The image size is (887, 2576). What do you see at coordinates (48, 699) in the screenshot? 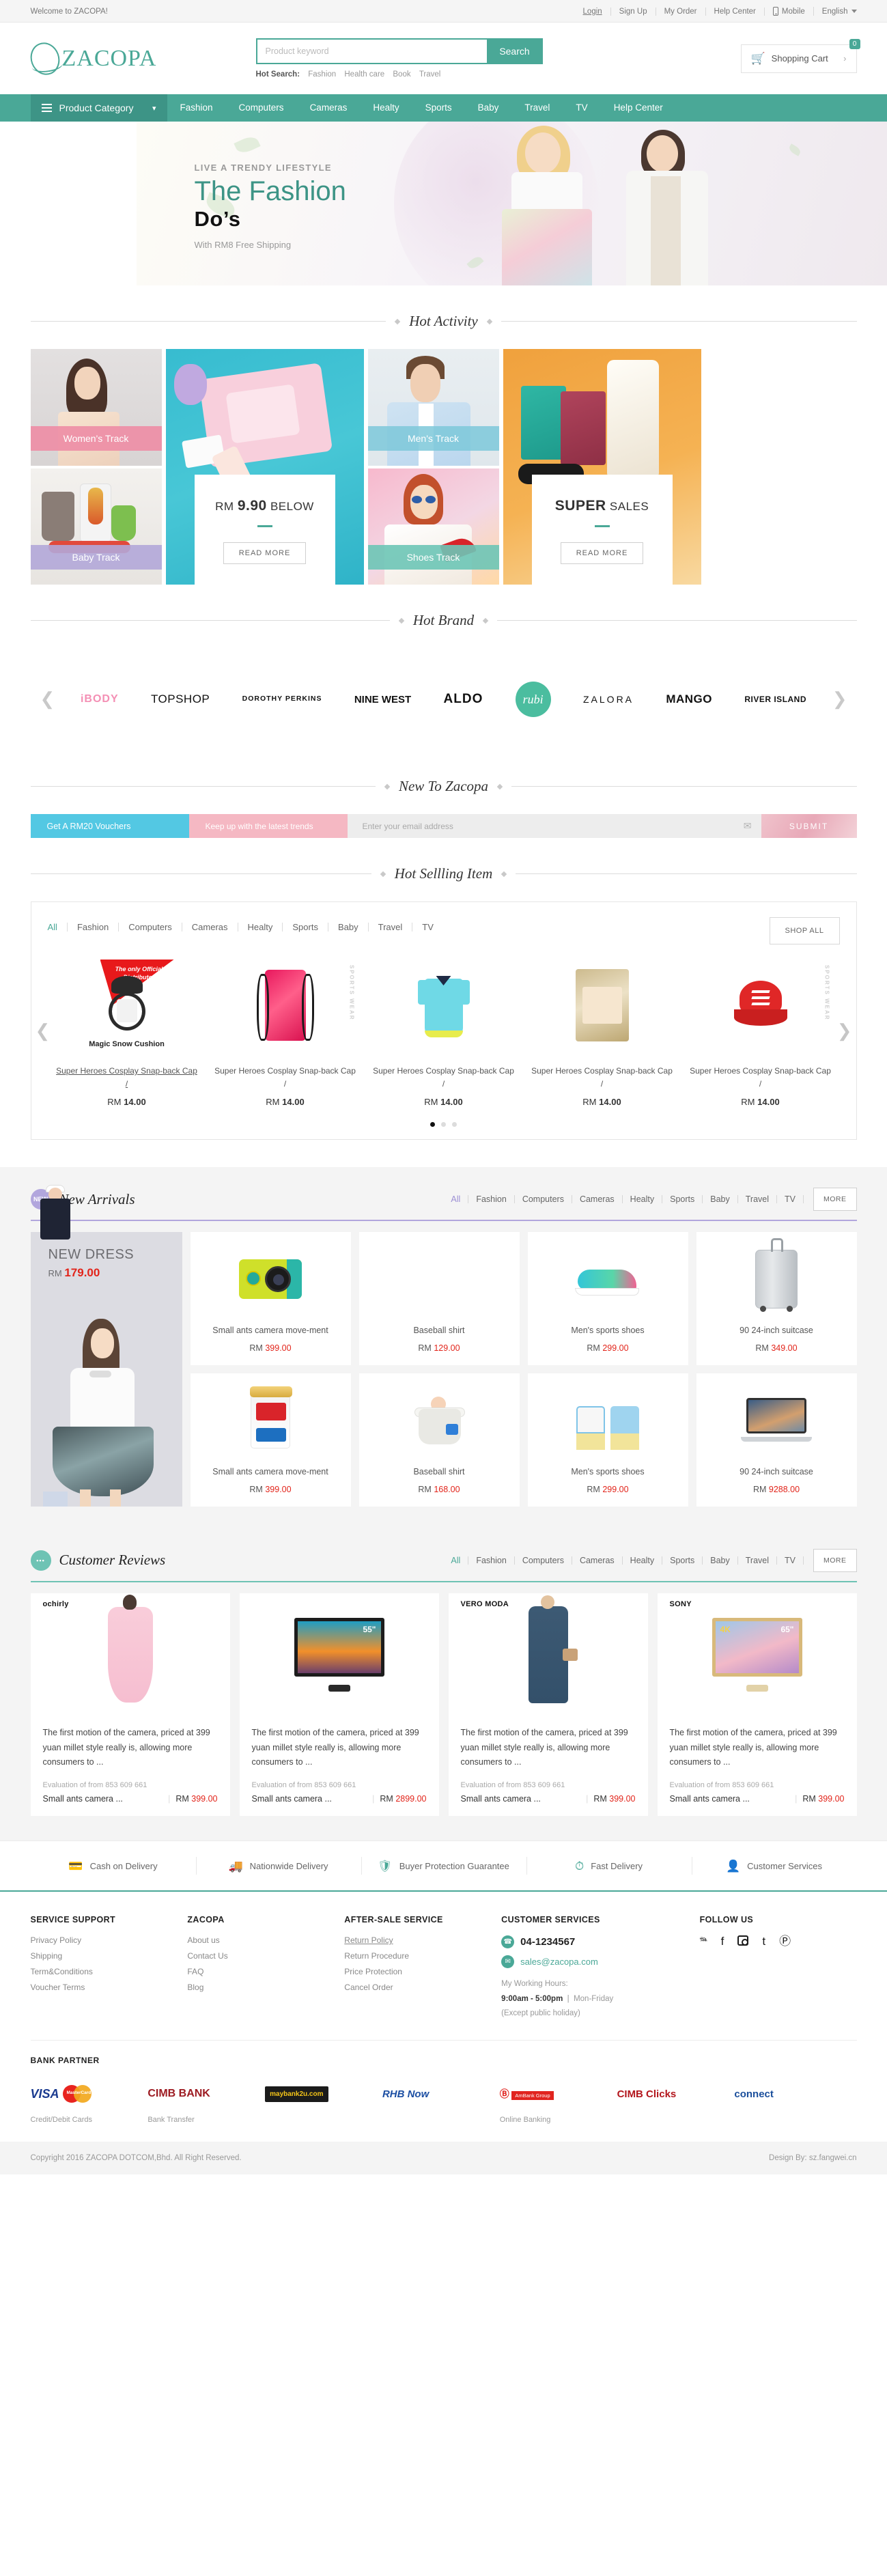
I see `brand-prev-arrow-icon: ❮` at bounding box center [48, 699].